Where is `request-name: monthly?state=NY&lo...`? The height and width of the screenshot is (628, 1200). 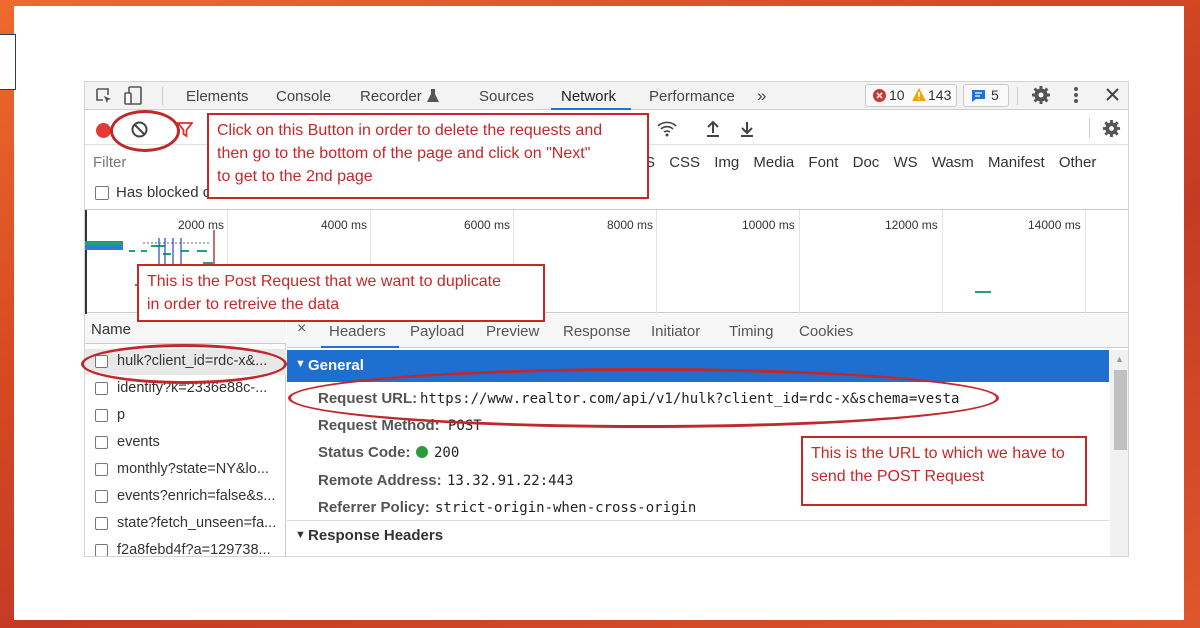
request-name: monthly?state=NY&lo... is located at coordinates (193, 469).